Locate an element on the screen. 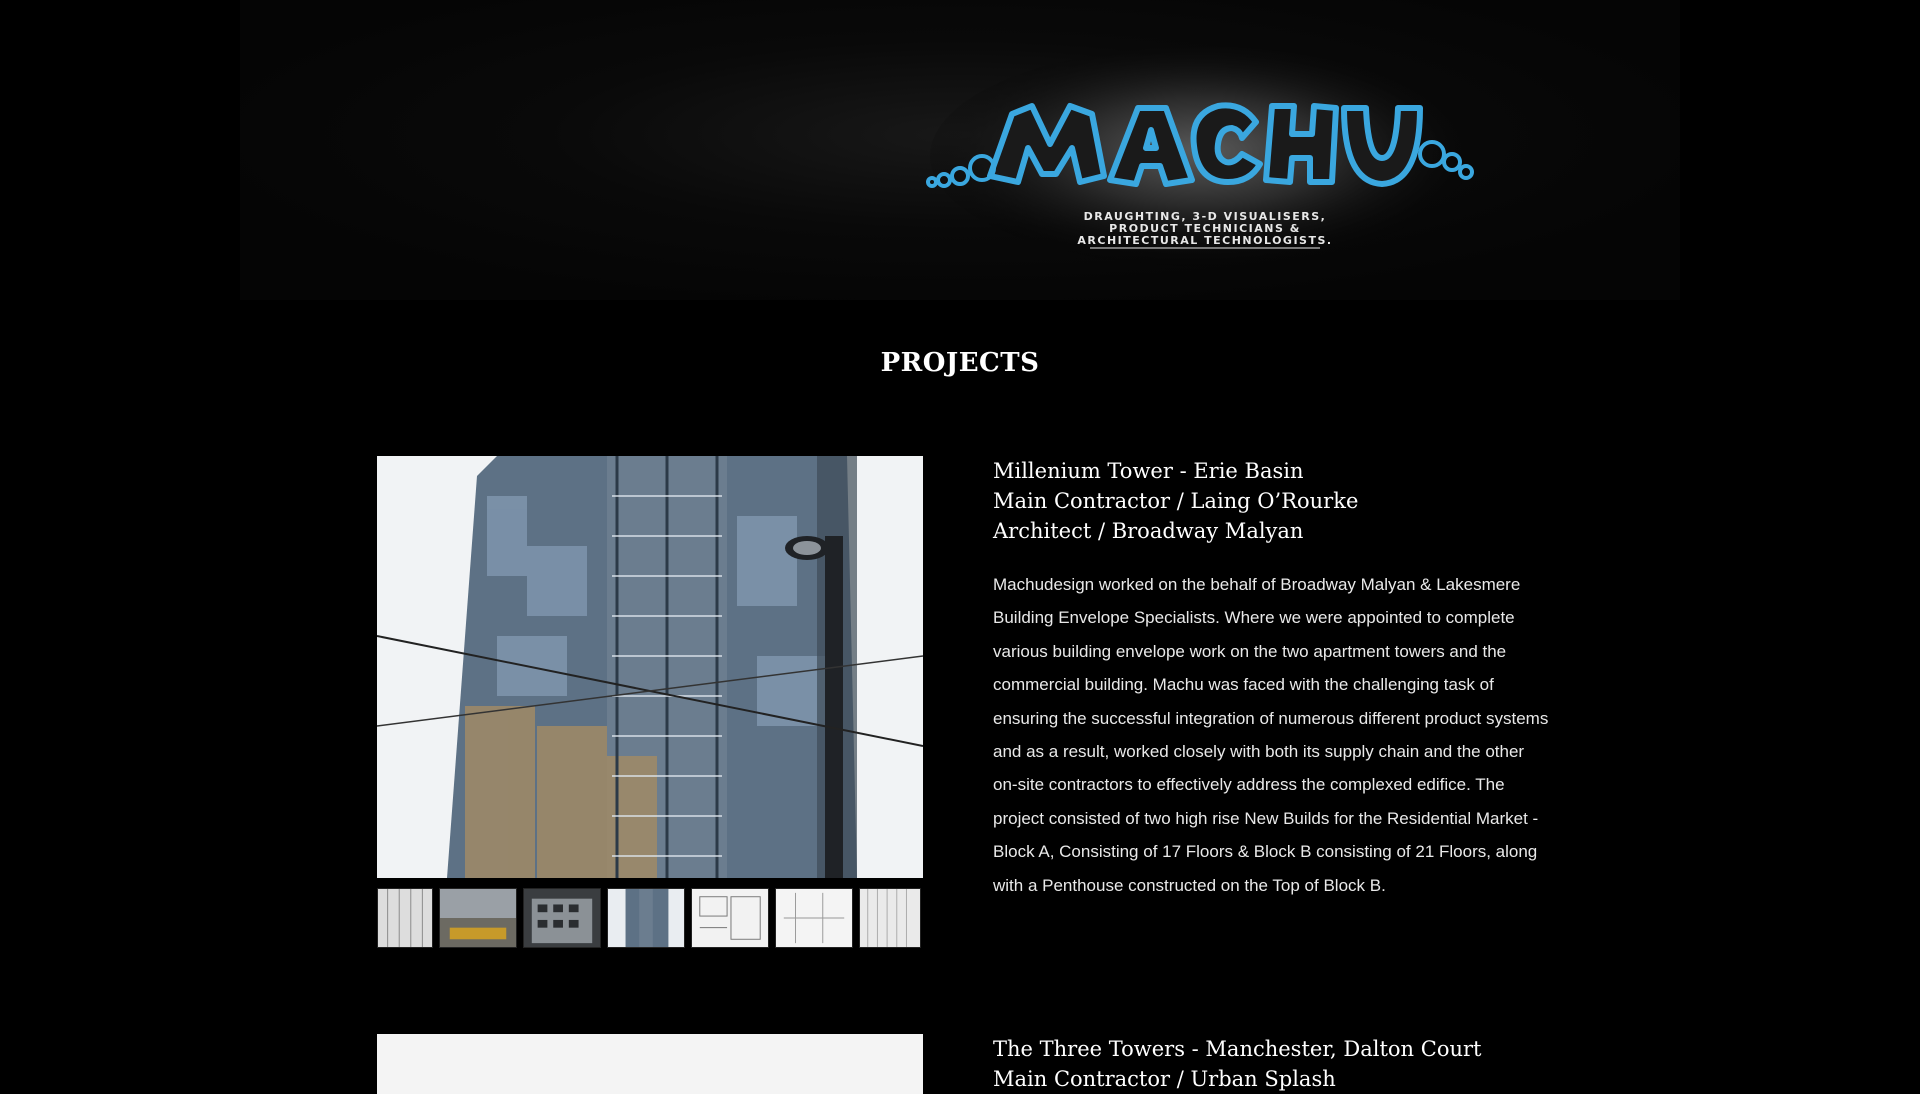 This screenshot has height=1094, width=1920. tagline-line-3: ARCHITECTURAL TECHNOLOGISTS. is located at coordinates (1204, 240).